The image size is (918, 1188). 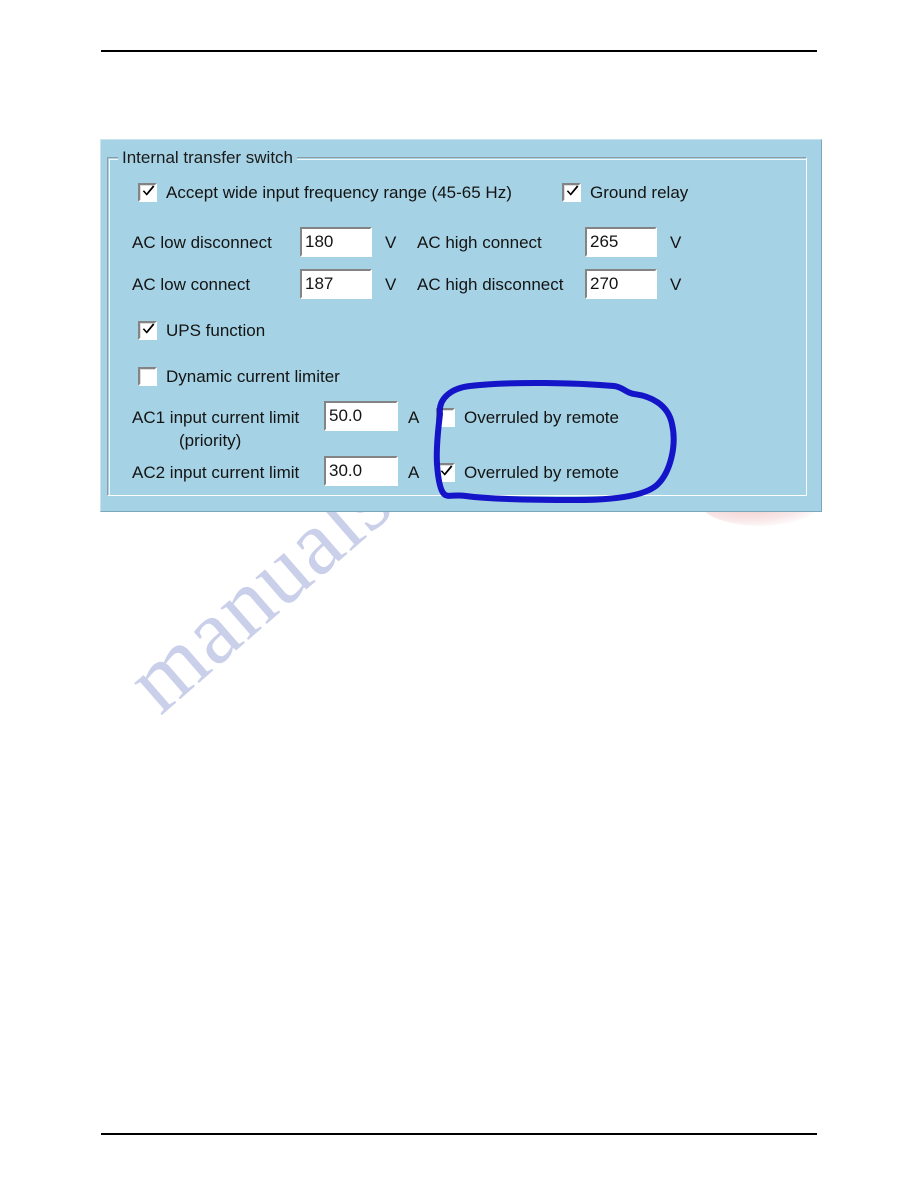 What do you see at coordinates (361, 416) in the screenshot?
I see `ac1-input-current-limit-input: 50.0` at bounding box center [361, 416].